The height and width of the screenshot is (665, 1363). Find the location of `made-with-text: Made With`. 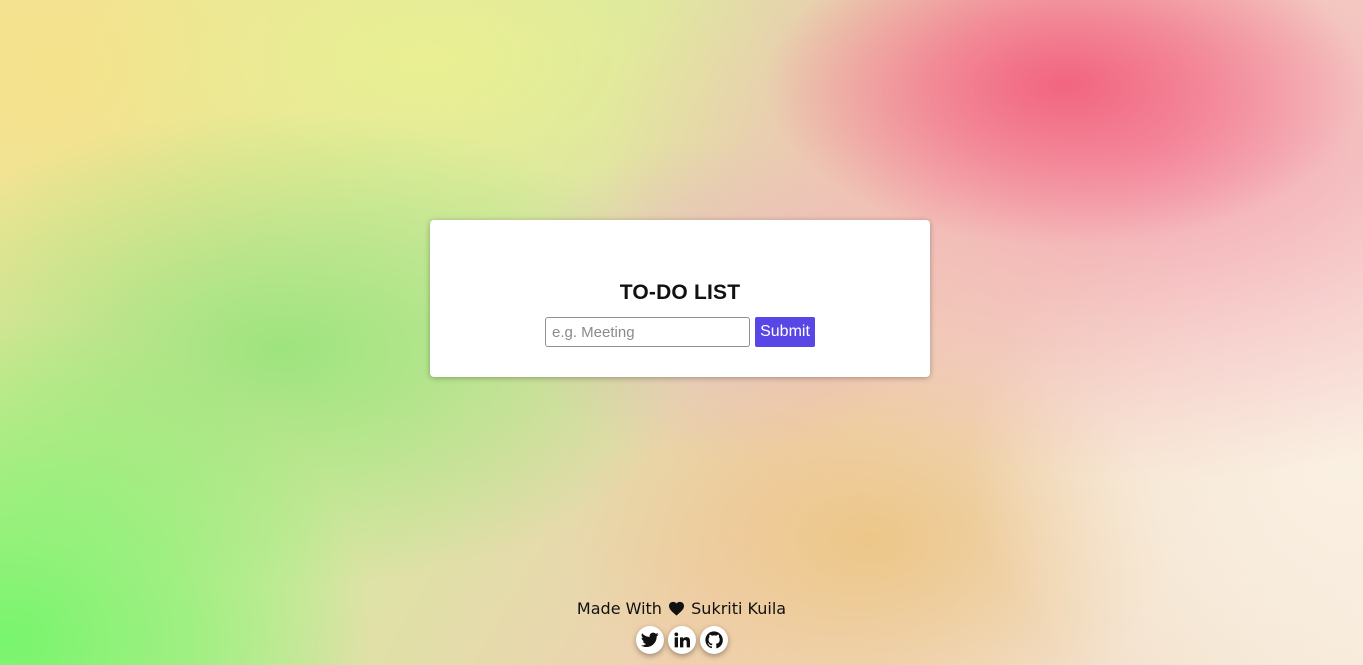

made-with-text: Made With is located at coordinates (619, 608).